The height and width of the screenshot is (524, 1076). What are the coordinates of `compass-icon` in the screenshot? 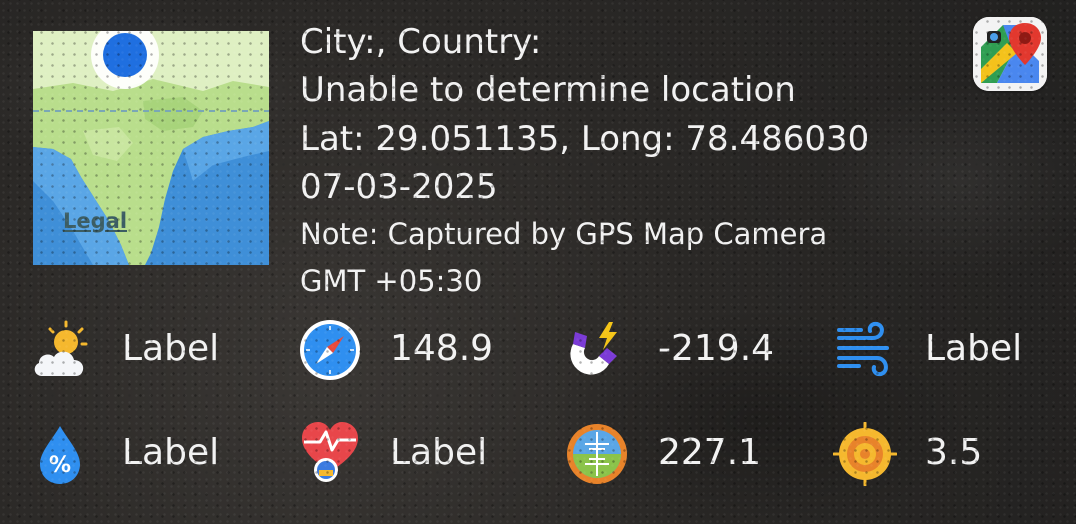 It's located at (330, 350).